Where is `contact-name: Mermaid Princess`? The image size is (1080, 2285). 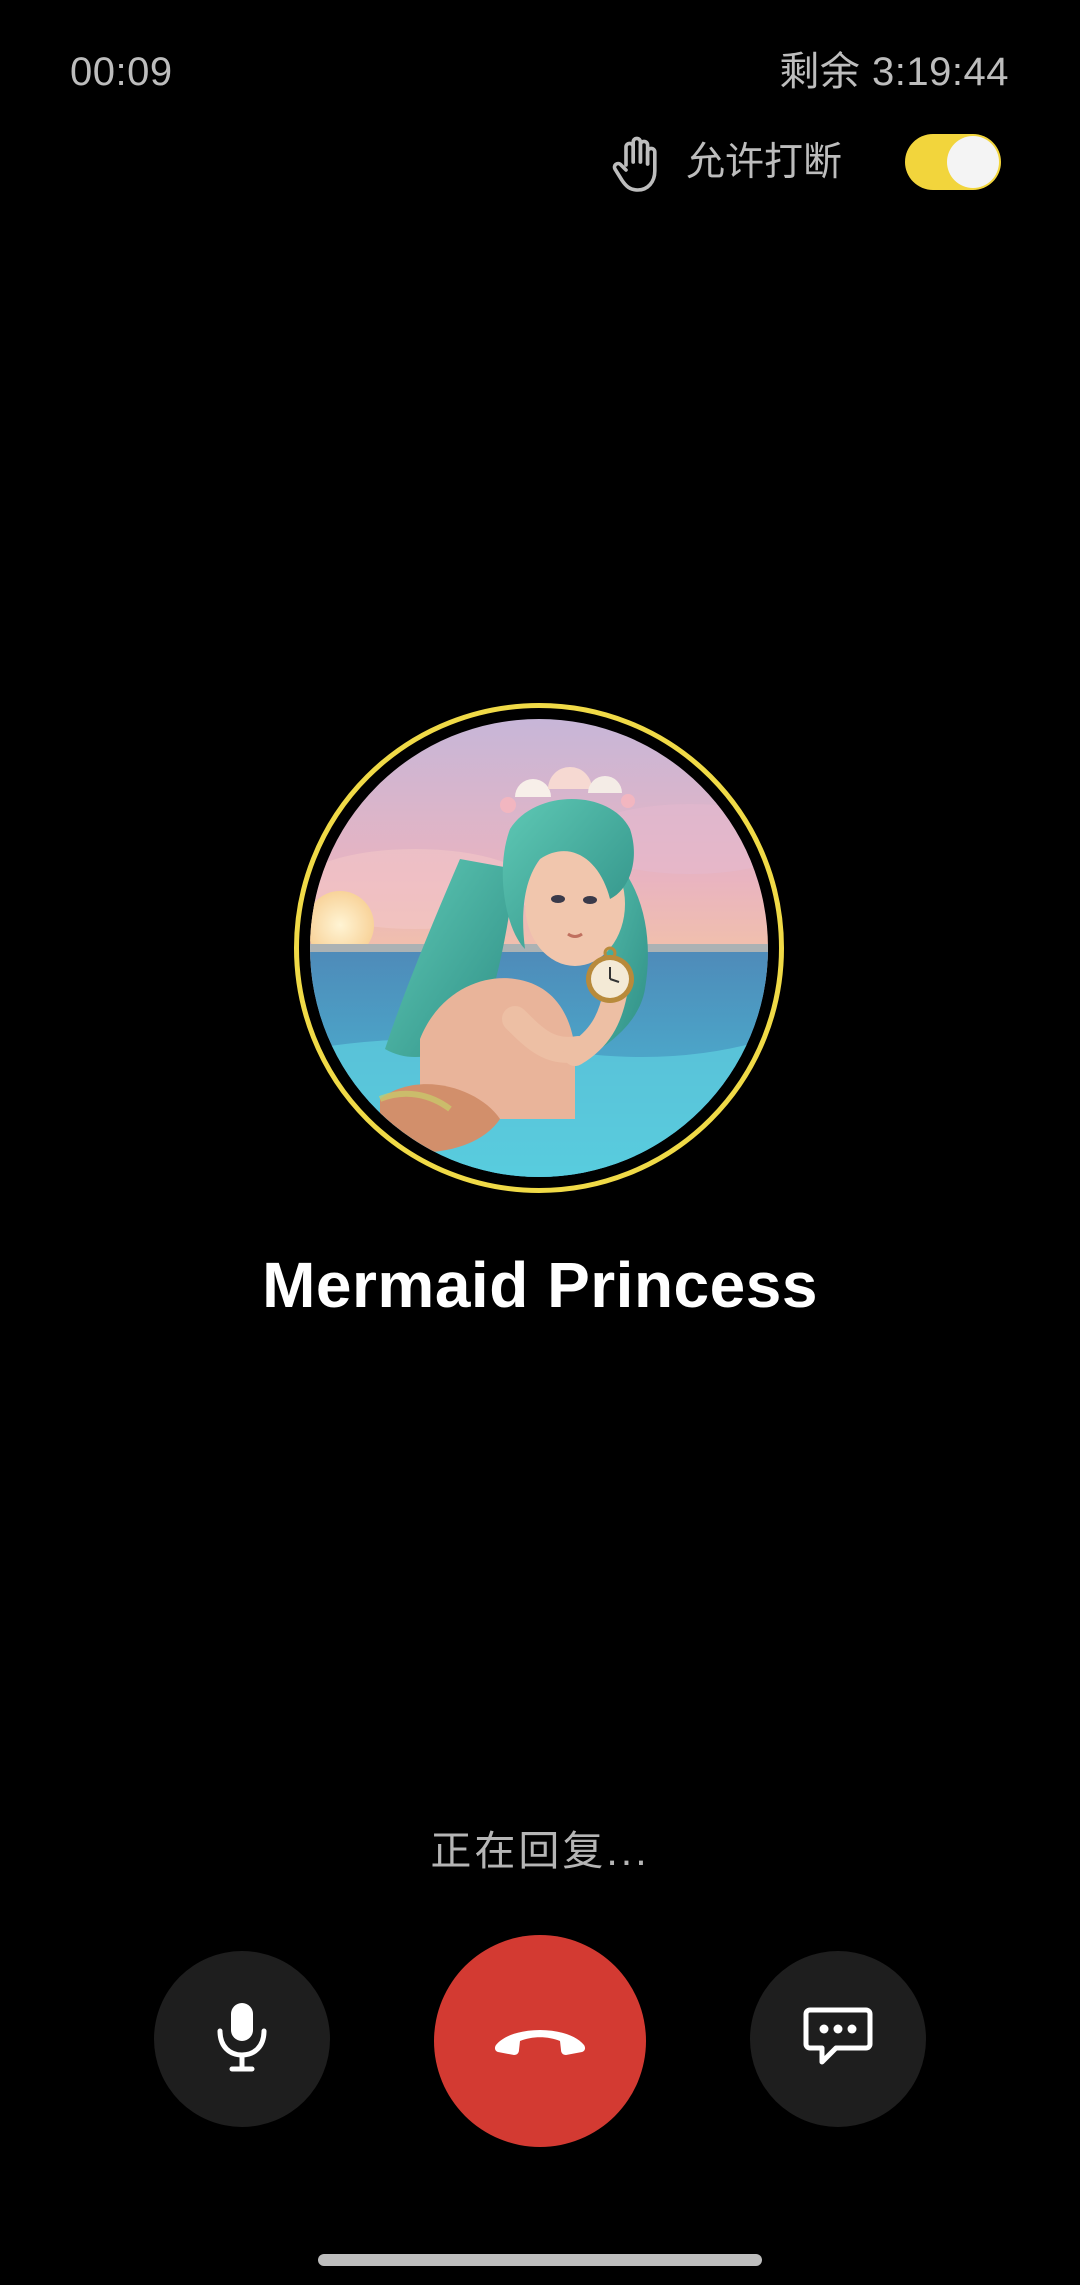 contact-name: Mermaid Princess is located at coordinates (540, 1285).